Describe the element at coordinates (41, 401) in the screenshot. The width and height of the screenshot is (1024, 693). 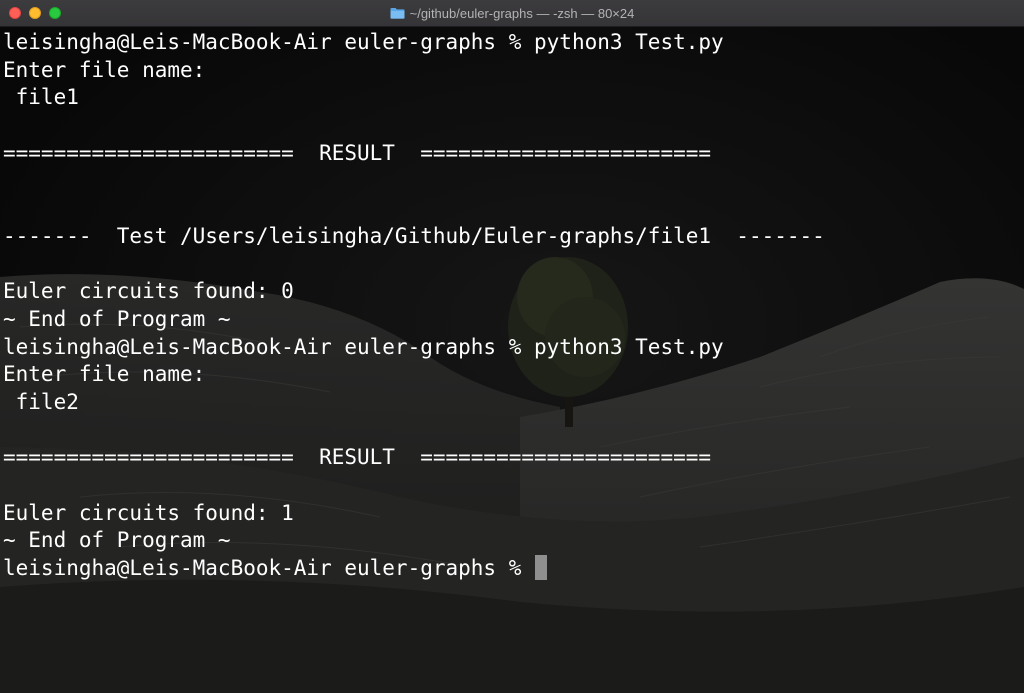
I see `terminal-line: file2` at that location.